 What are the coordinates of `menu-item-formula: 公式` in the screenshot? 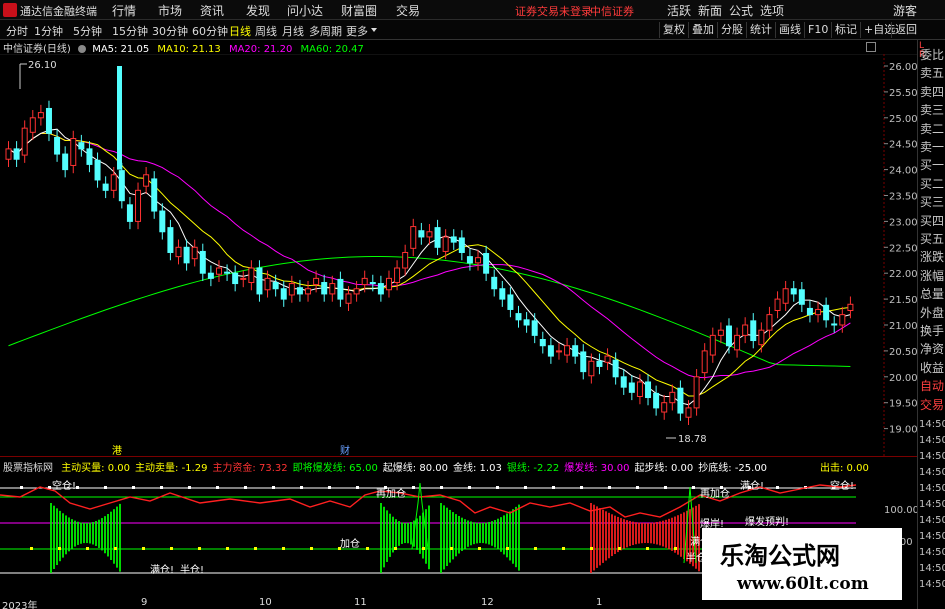 It's located at (741, 10).